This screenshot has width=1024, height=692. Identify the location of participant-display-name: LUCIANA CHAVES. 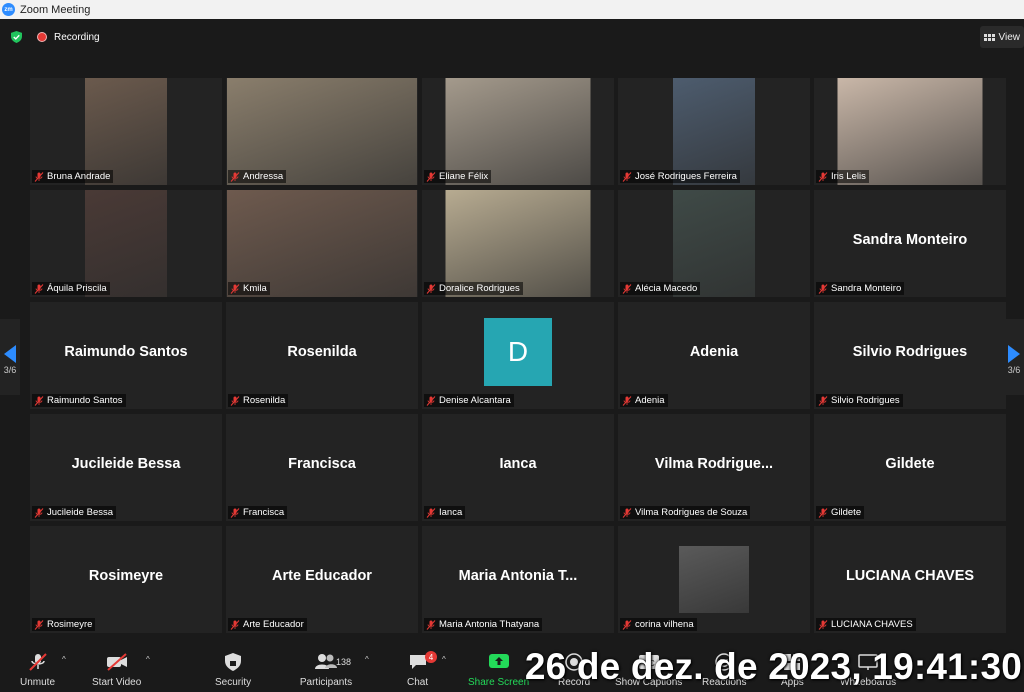
(910, 576).